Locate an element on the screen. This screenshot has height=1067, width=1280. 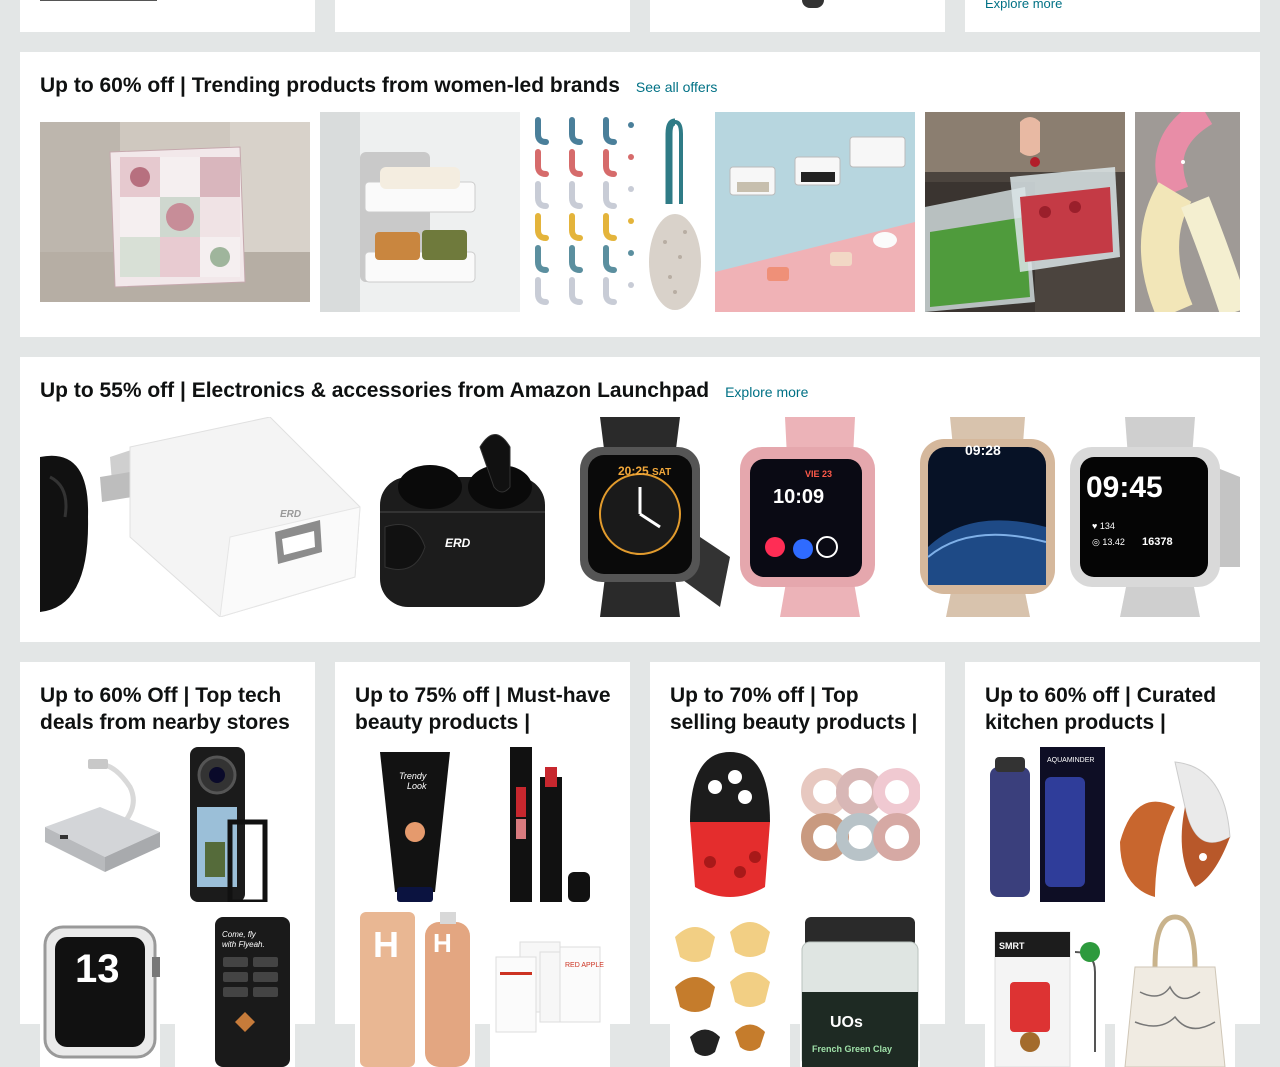
product-phone: Come, fly with Flyeah. is located at coordinates (235, 989).